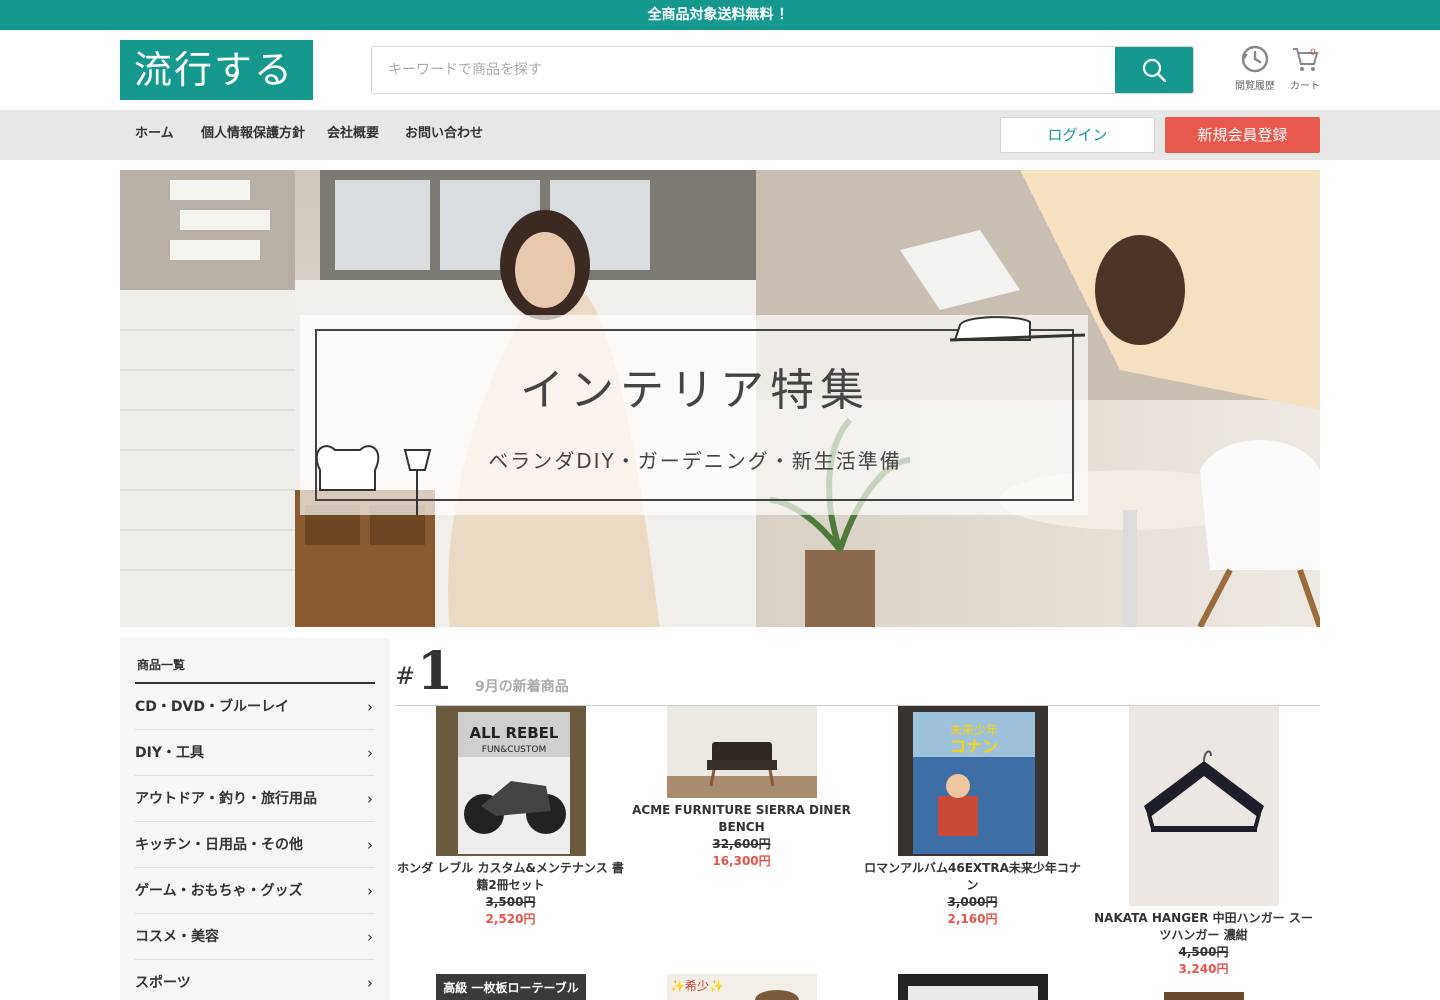  I want to click on product-old-price: 3,000円, so click(972, 902).